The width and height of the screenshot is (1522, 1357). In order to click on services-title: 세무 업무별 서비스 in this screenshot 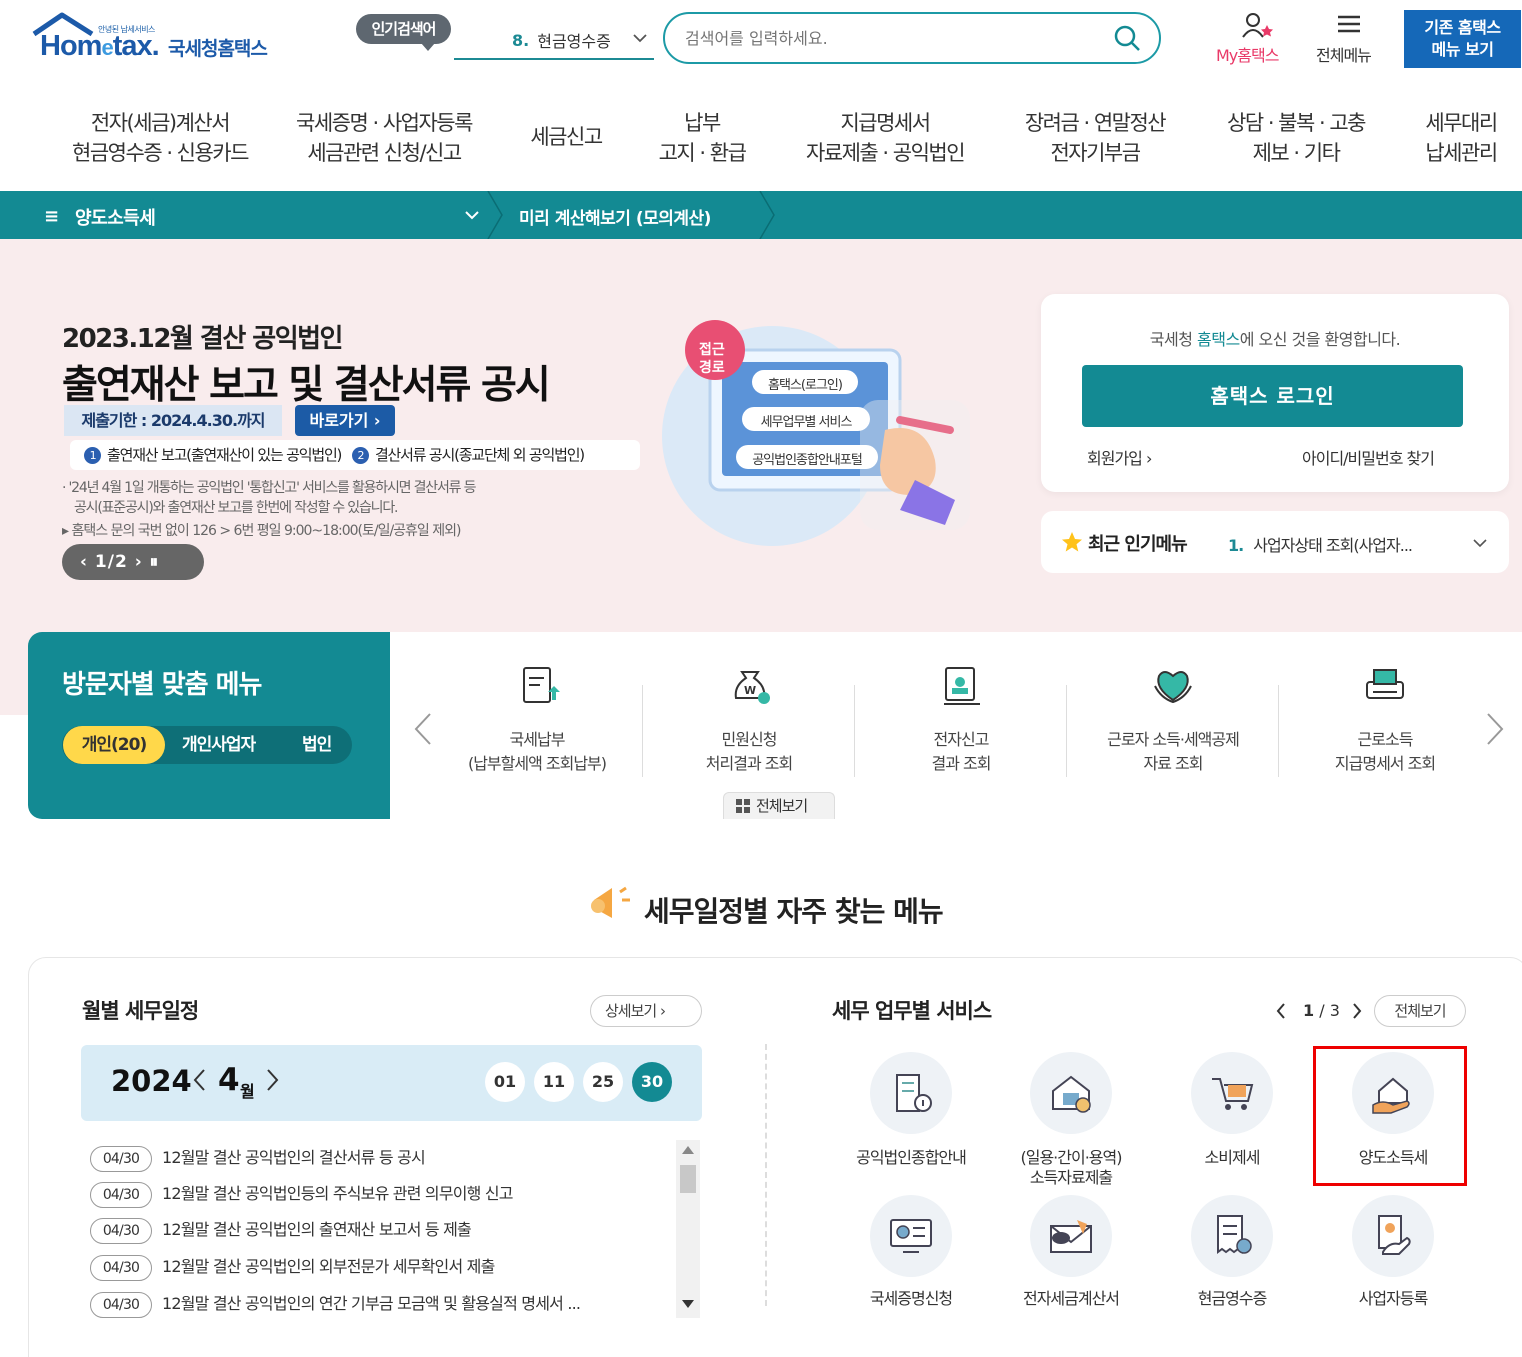, I will do `click(912, 1011)`.